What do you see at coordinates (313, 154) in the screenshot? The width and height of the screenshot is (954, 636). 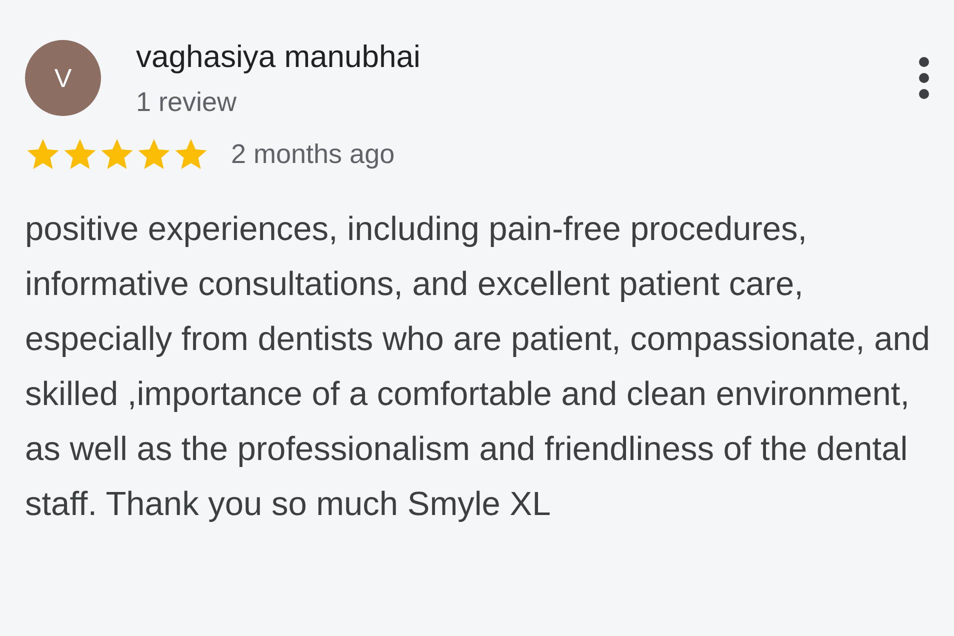 I see `review-time: 2 months ago` at bounding box center [313, 154].